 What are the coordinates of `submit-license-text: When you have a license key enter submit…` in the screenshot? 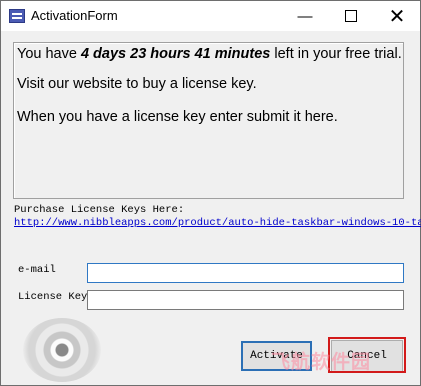 It's located at (177, 117).